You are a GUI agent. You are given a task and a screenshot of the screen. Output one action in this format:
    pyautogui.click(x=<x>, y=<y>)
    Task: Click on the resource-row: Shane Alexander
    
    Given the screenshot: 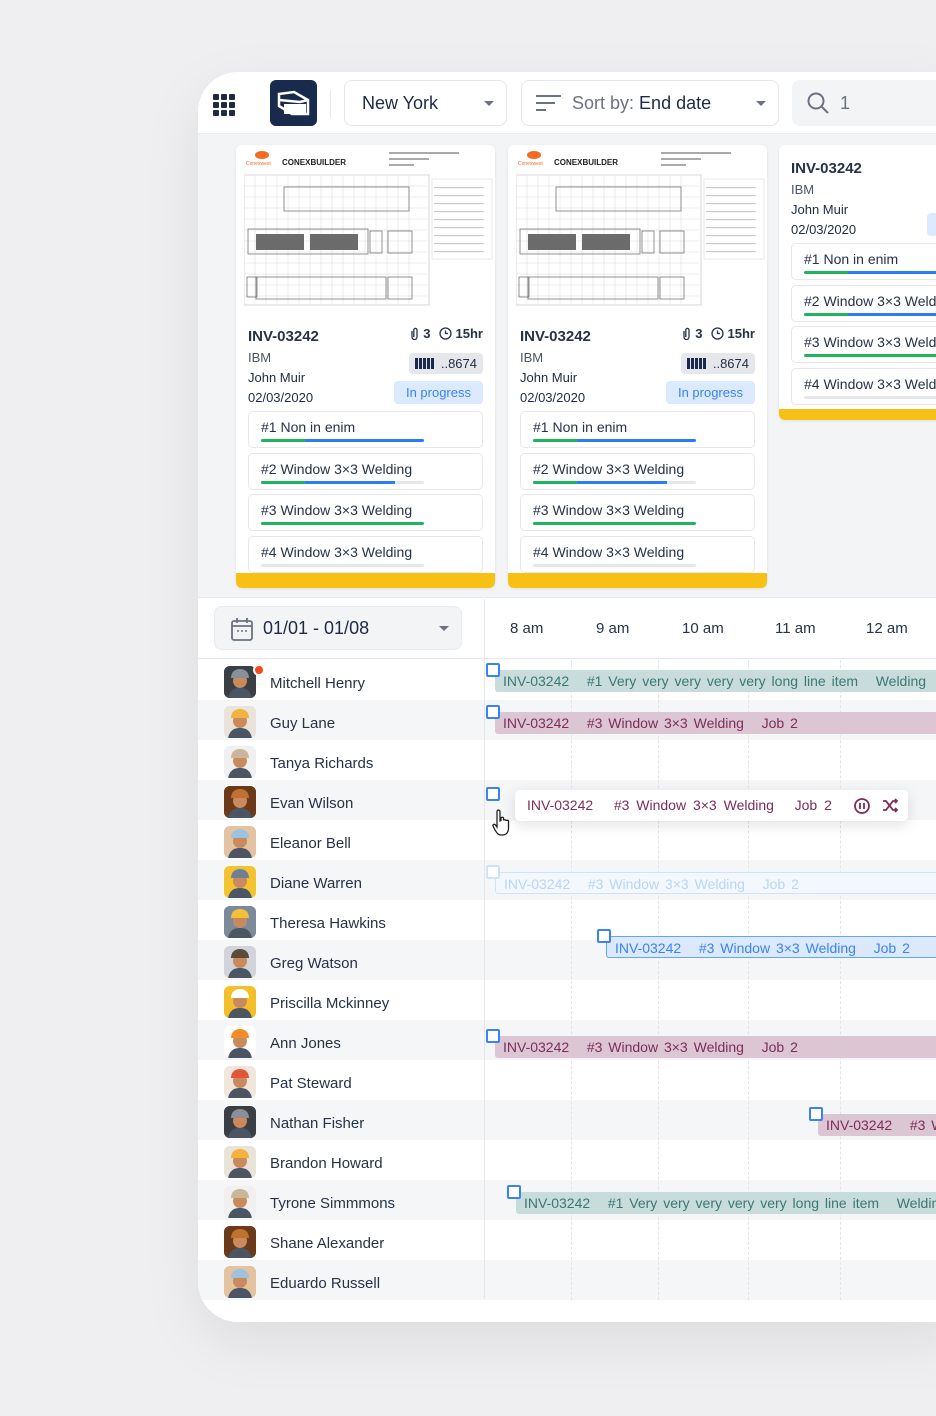 What is the action you would take?
    pyautogui.click(x=567, y=1240)
    